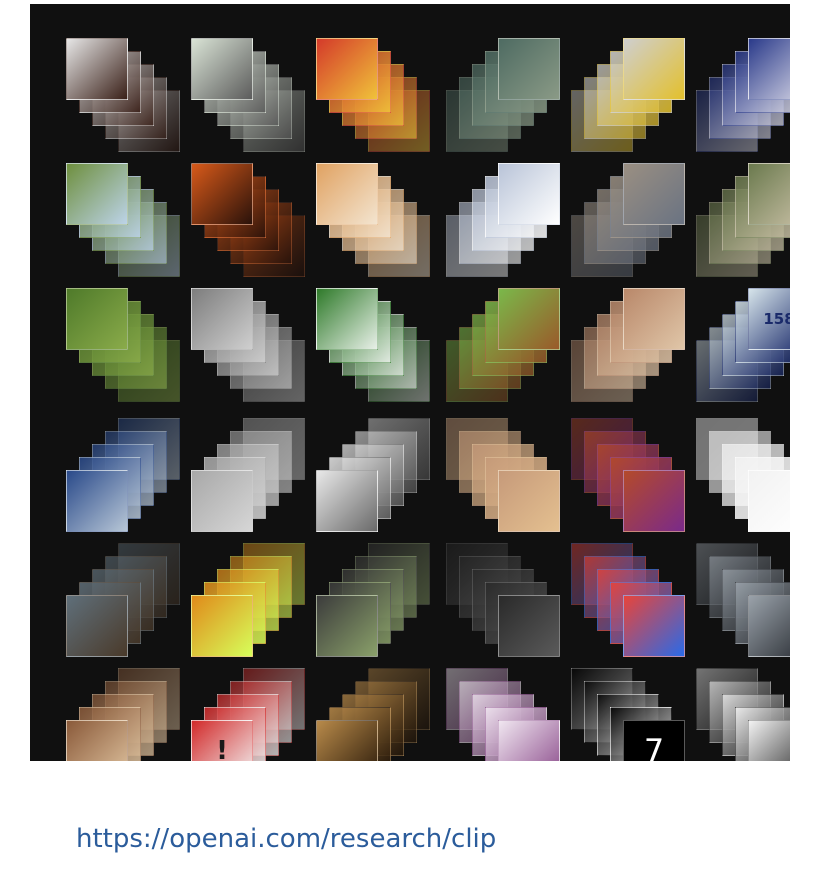  What do you see at coordinates (654, 194) in the screenshot?
I see `building-facade-image` at bounding box center [654, 194].